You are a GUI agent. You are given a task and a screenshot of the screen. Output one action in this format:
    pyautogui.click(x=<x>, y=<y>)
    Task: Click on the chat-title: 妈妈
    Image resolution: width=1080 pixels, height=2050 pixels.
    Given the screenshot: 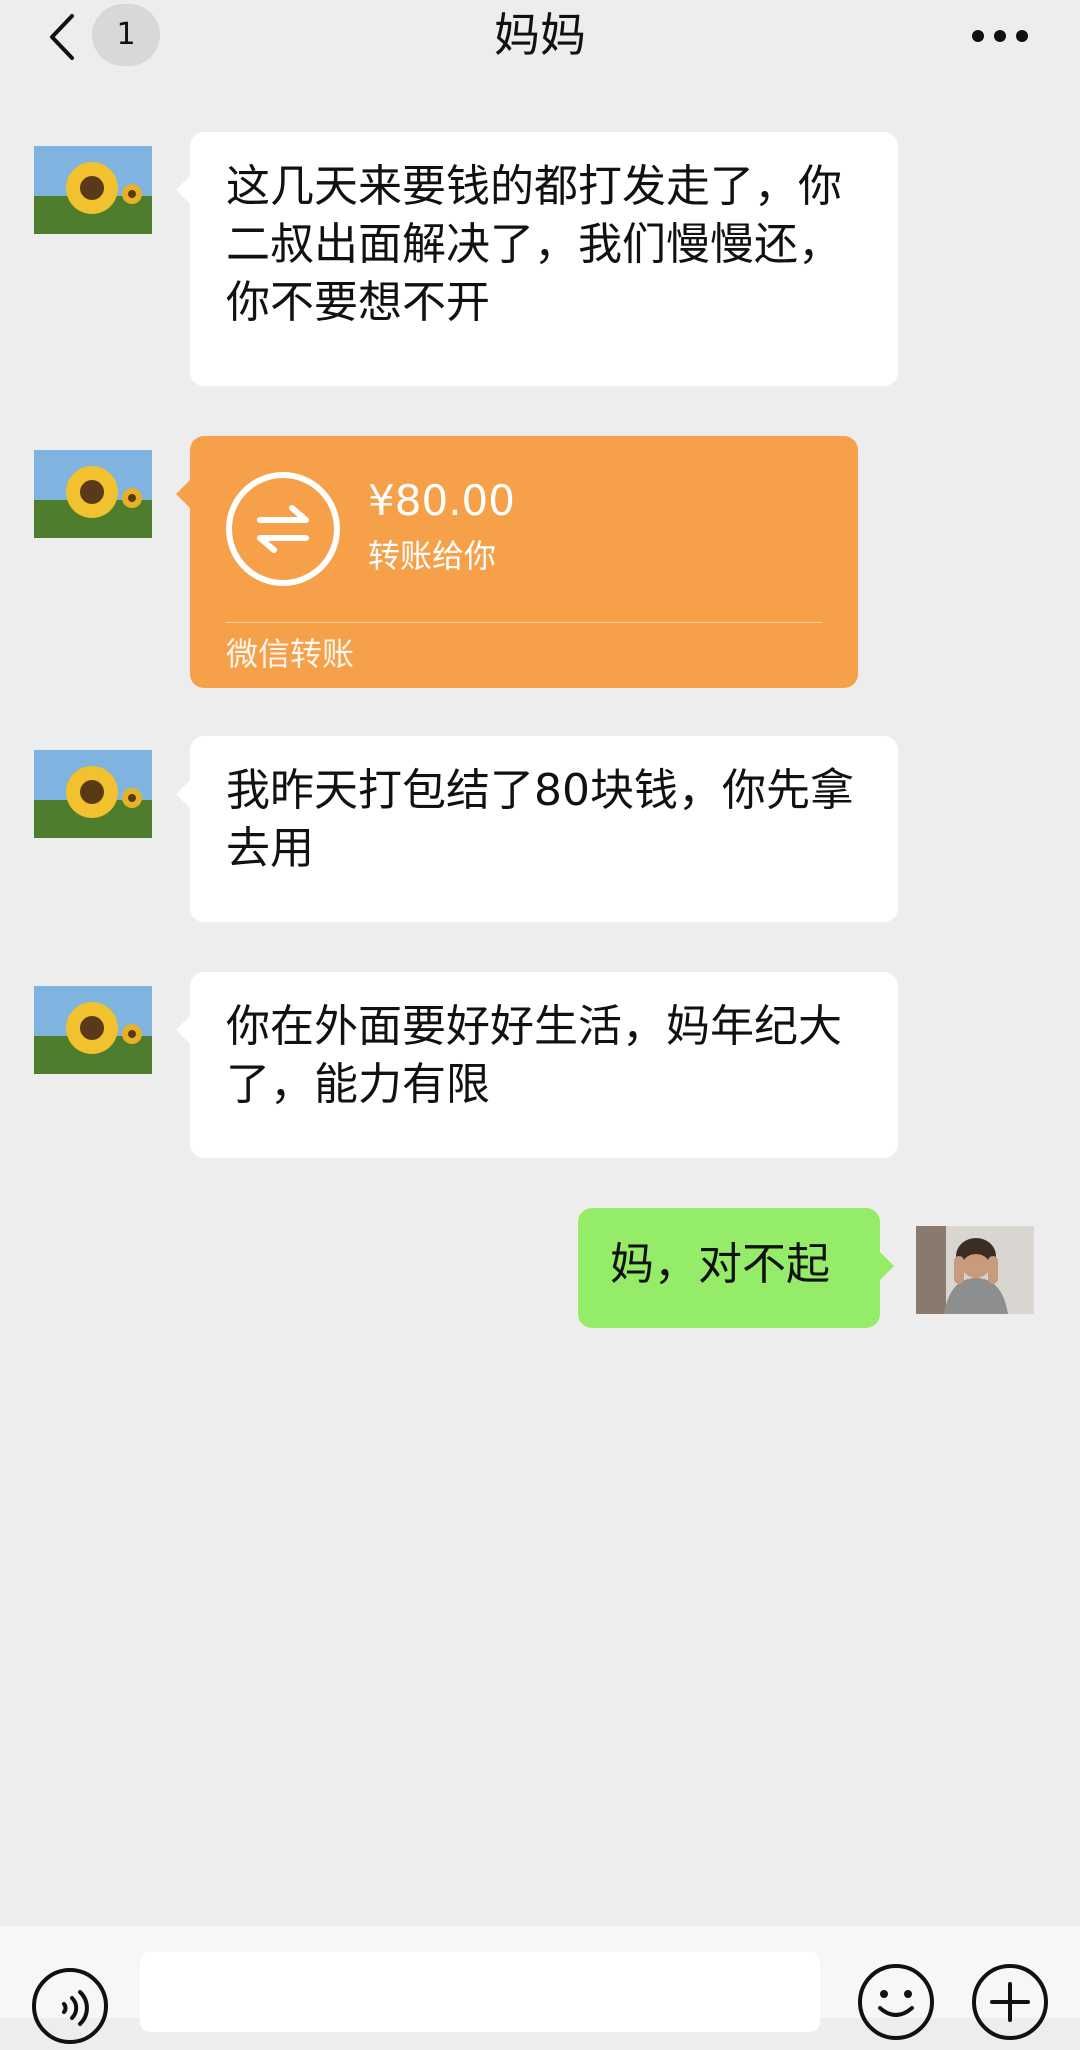 What is the action you would take?
    pyautogui.click(x=540, y=35)
    